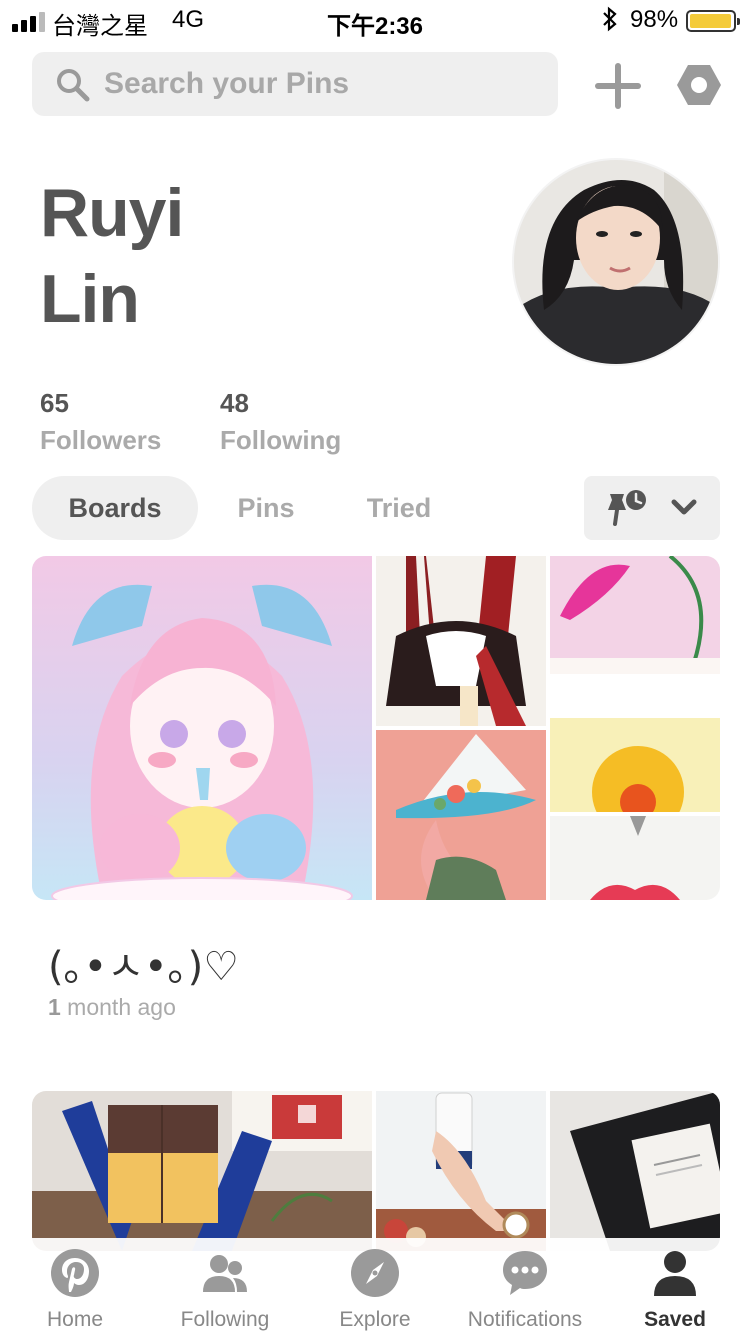  What do you see at coordinates (112, 256) in the screenshot?
I see `profile-name: Ruyi Lin` at bounding box center [112, 256].